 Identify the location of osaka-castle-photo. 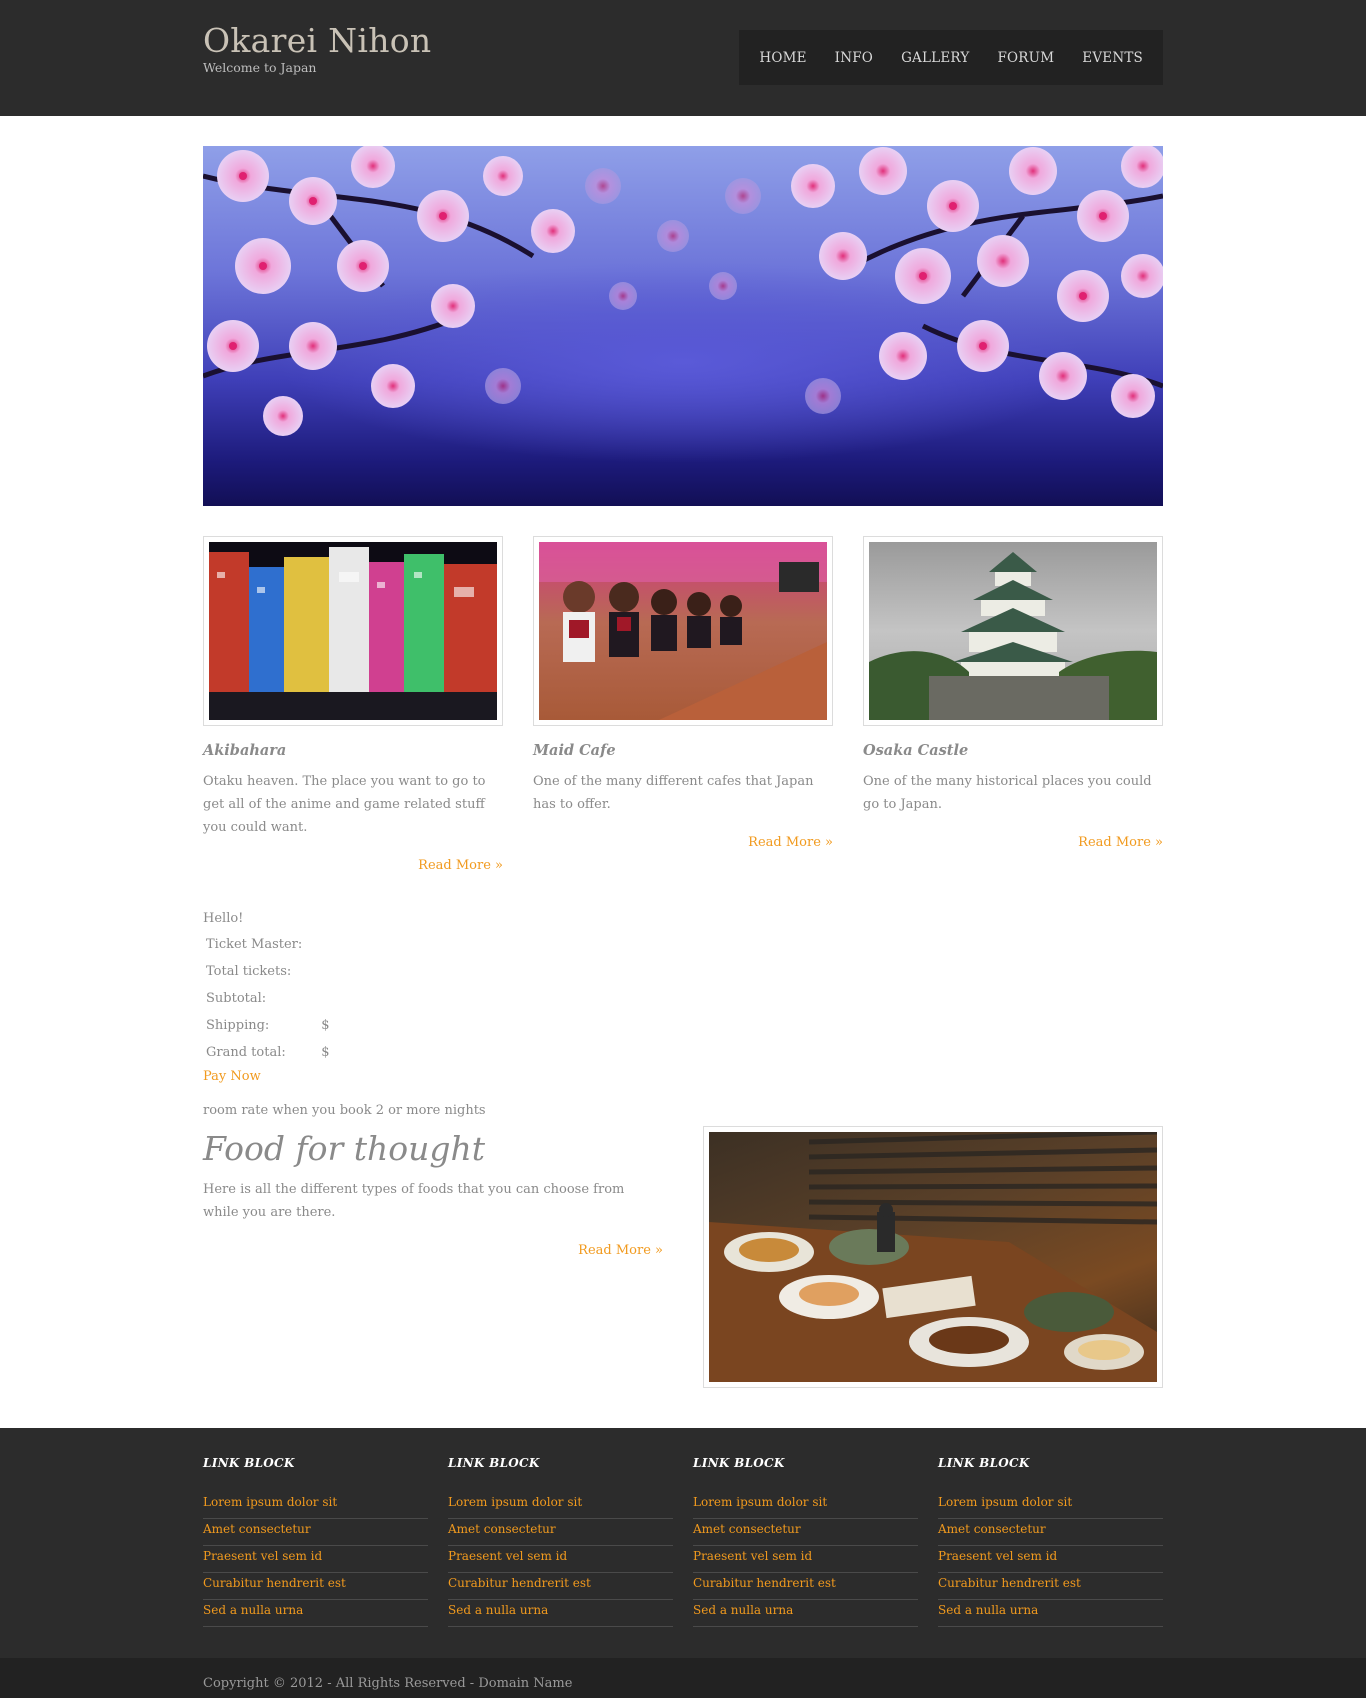
(1013, 631).